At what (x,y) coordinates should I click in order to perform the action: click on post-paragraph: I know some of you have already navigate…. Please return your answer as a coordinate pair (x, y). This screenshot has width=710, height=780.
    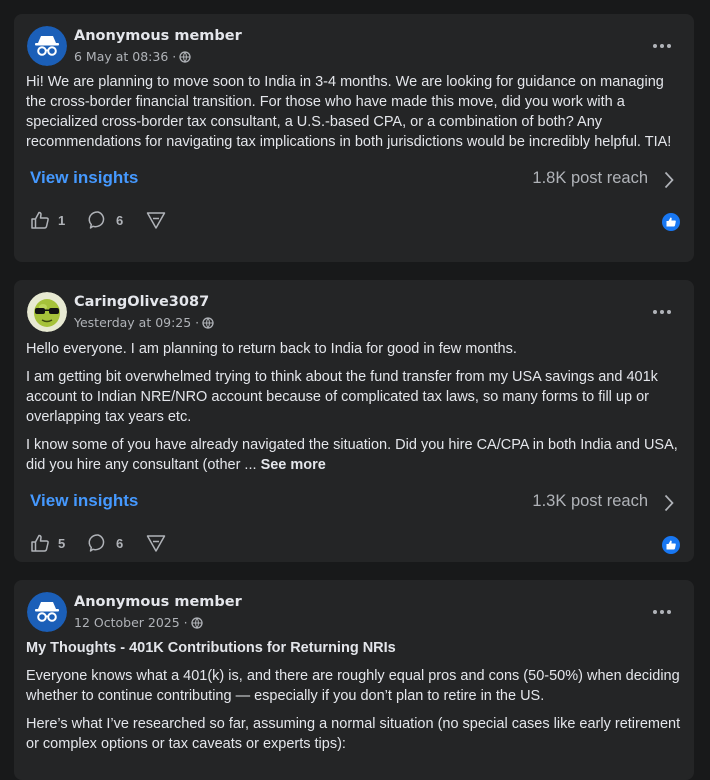
    Looking at the image, I should click on (354, 455).